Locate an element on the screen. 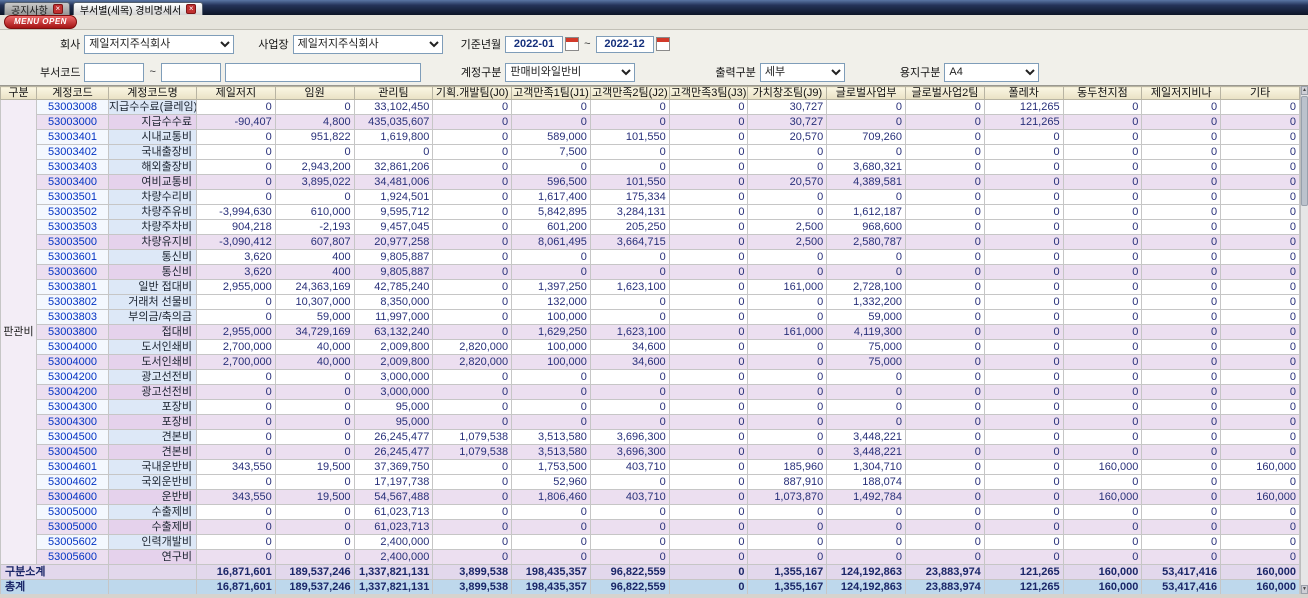  amount-cell: 75,000 is located at coordinates (866, 362).